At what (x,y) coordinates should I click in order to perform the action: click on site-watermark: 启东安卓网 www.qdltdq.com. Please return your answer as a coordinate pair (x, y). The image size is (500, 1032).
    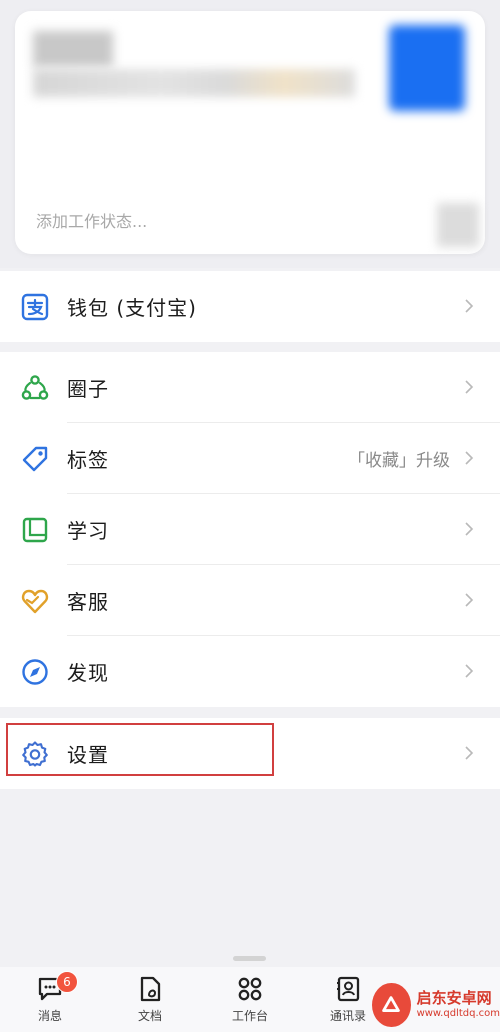
    Looking at the image, I should click on (436, 1005).